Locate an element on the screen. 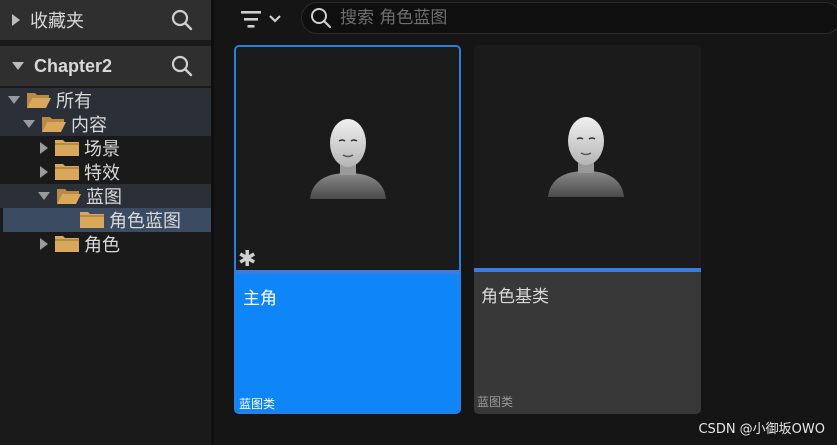 The height and width of the screenshot is (445, 837). asset-toolbar is located at coordinates (531, 19).